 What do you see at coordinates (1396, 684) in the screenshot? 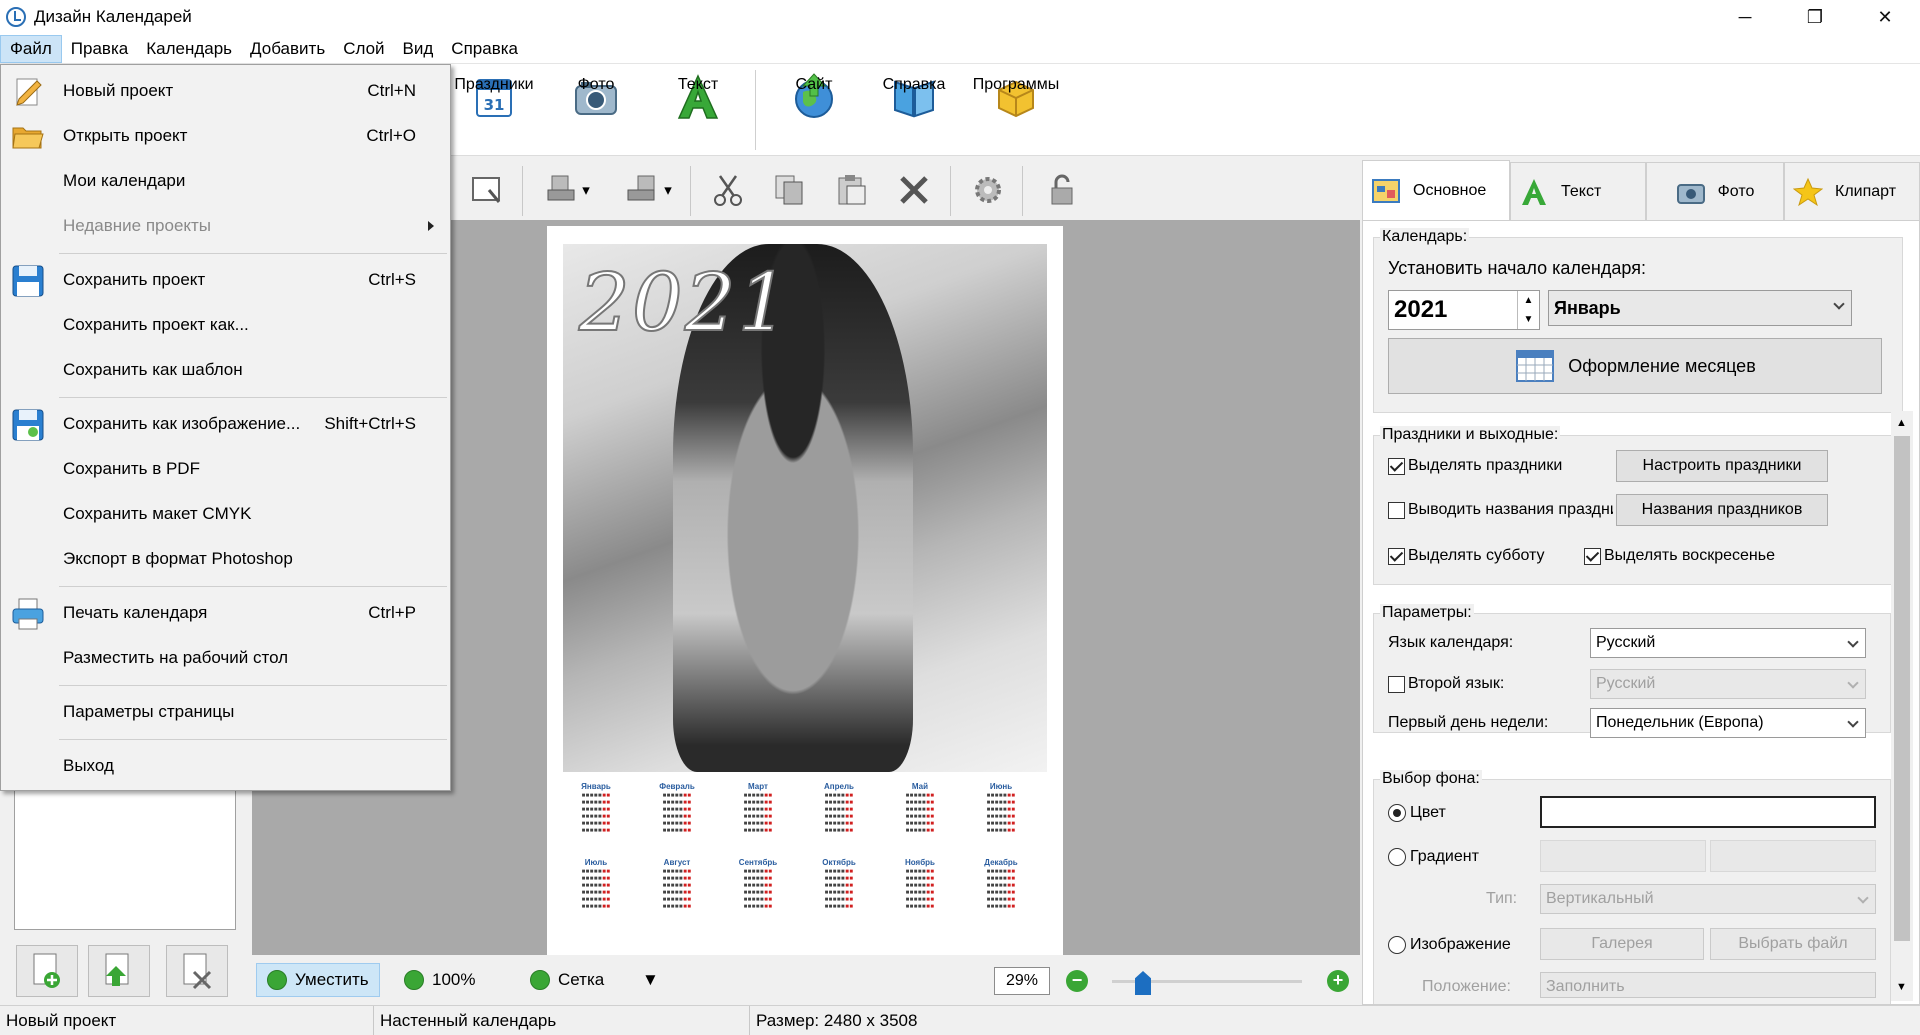
I see `second-language-checkbox` at bounding box center [1396, 684].